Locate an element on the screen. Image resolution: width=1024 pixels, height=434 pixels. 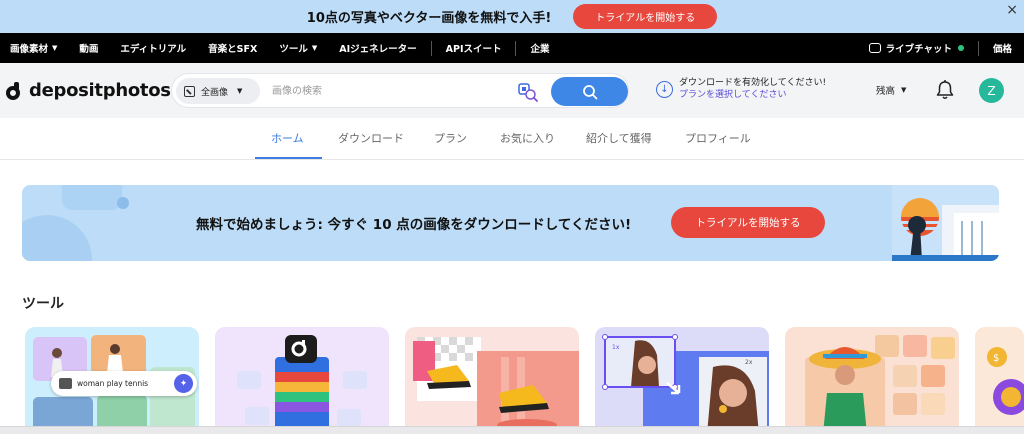
tab-referral: 紹介して獲得 is located at coordinates (619, 138).